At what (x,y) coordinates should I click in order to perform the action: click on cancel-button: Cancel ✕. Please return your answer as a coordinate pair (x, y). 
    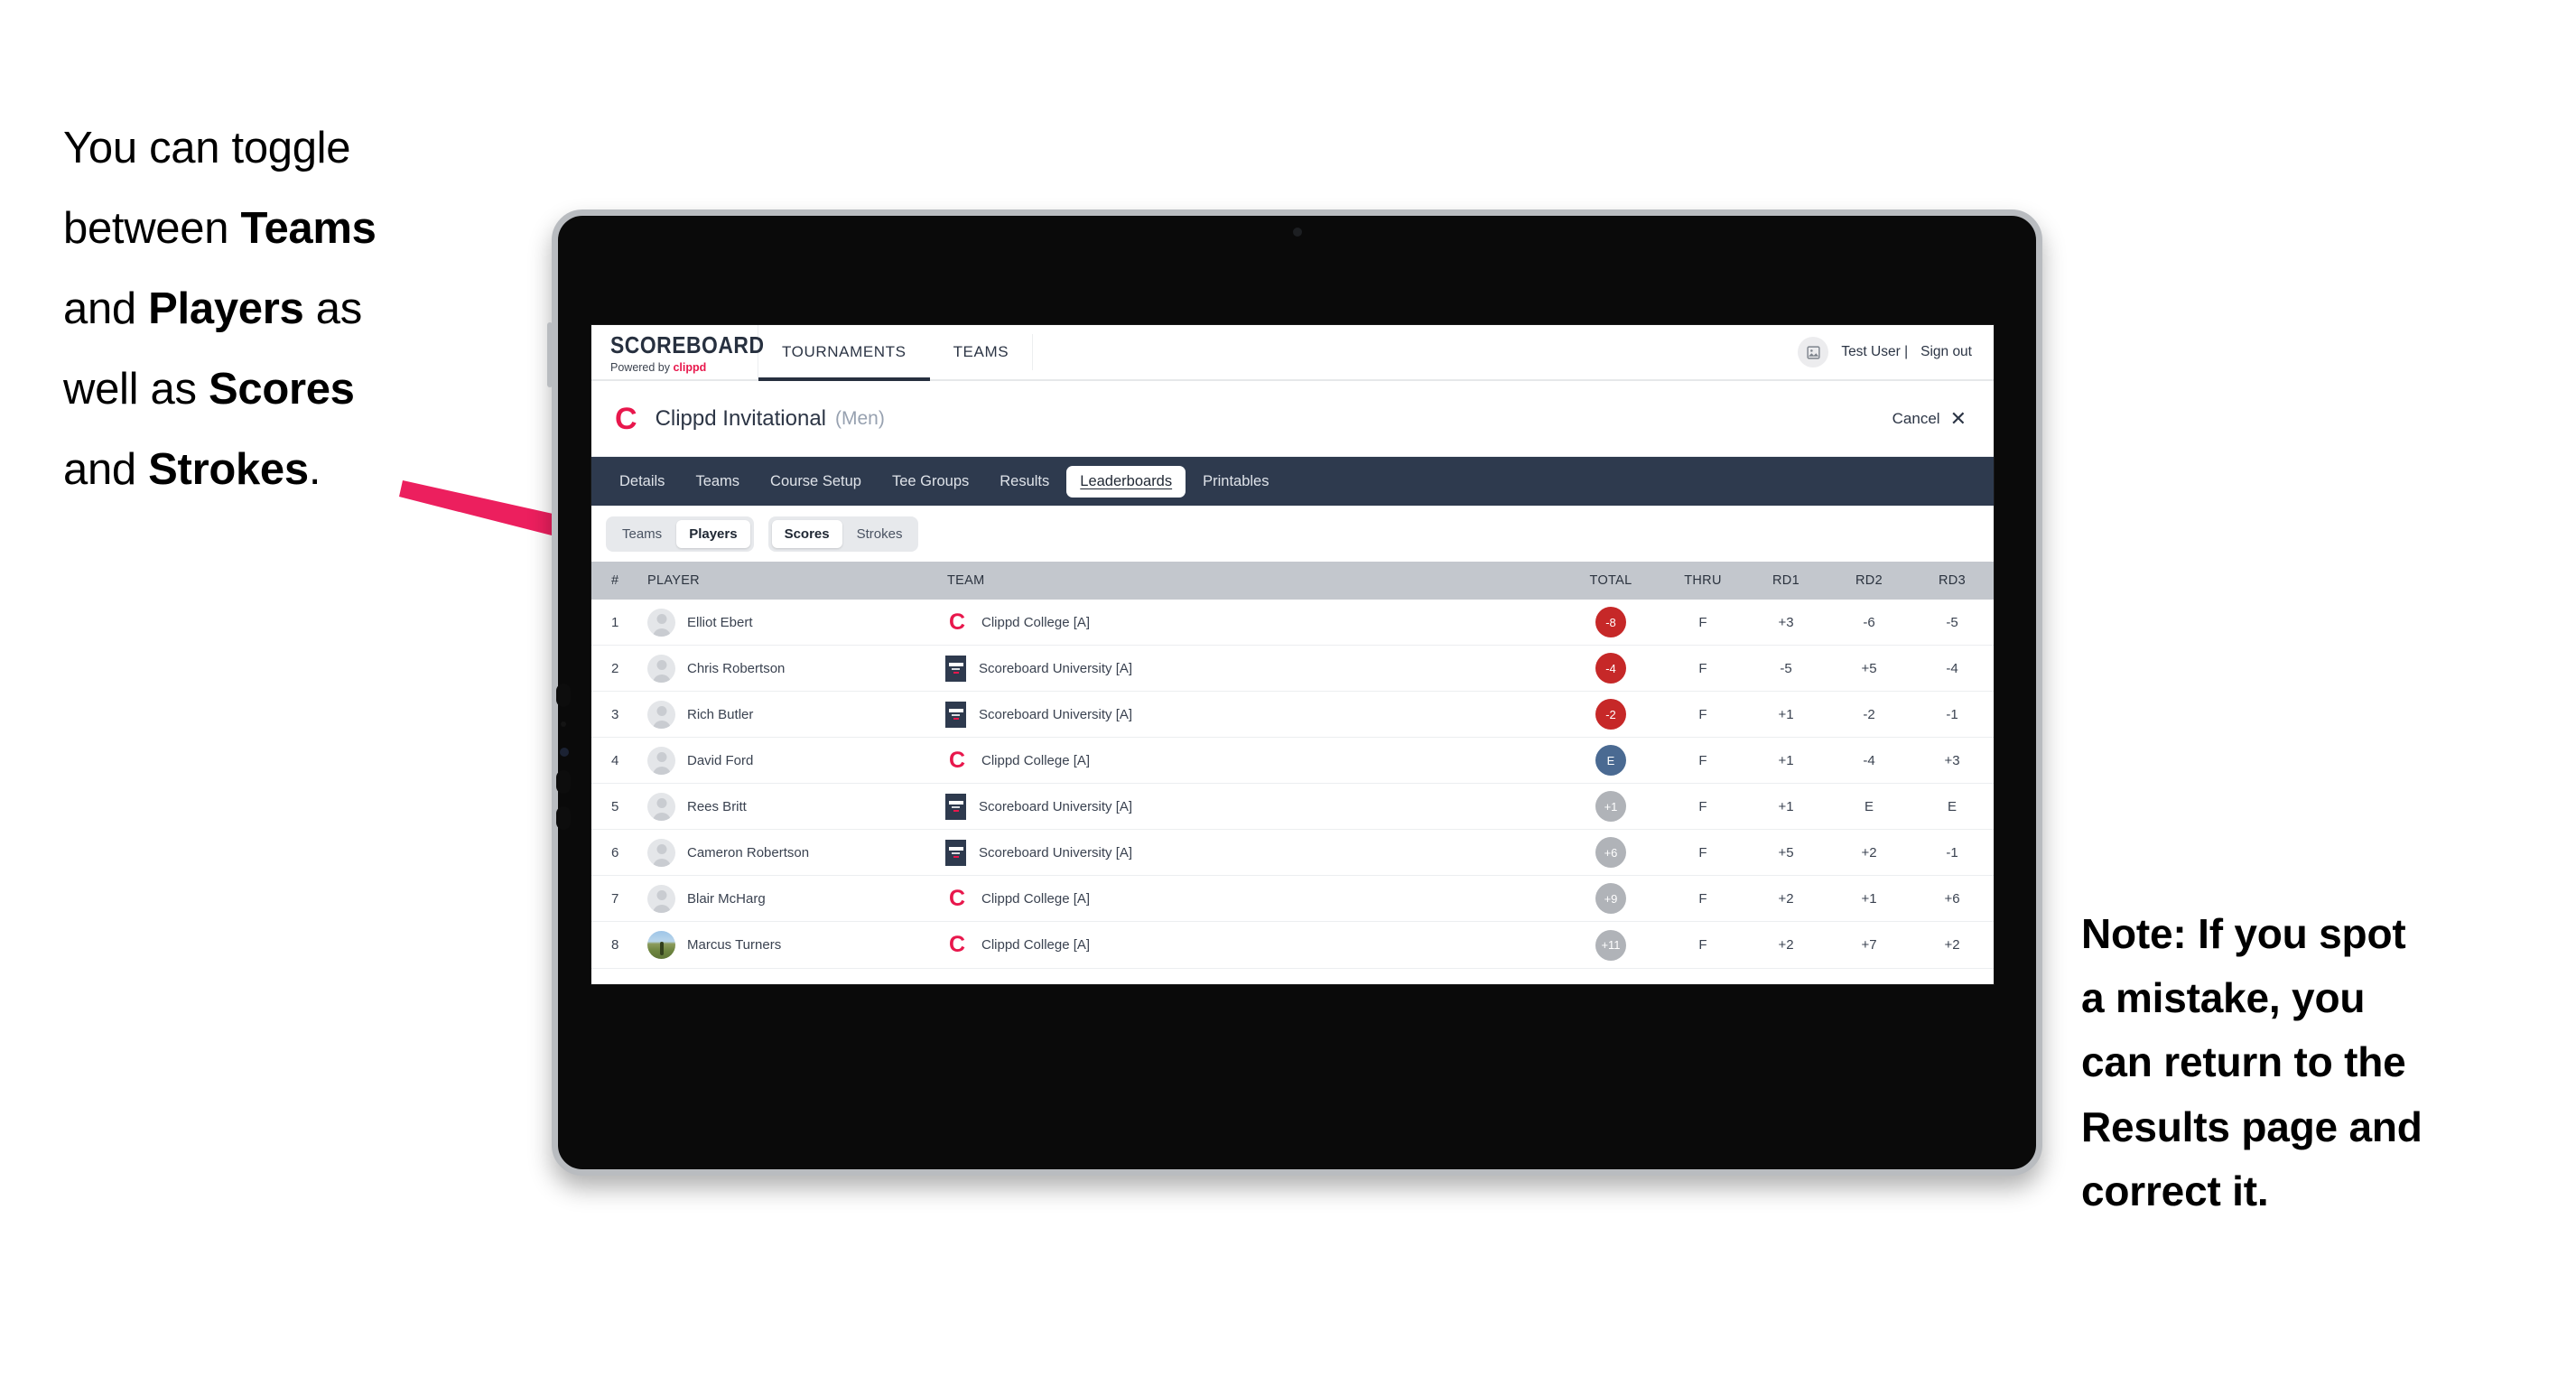
    Looking at the image, I should click on (1929, 419).